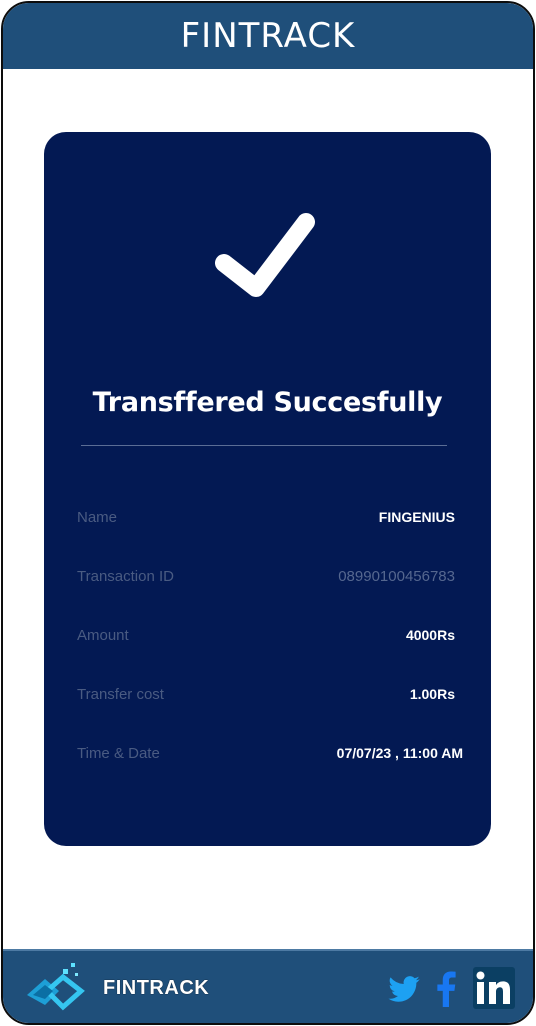 The image size is (536, 1026). Describe the element at coordinates (264, 445) in the screenshot. I see `divider` at that location.